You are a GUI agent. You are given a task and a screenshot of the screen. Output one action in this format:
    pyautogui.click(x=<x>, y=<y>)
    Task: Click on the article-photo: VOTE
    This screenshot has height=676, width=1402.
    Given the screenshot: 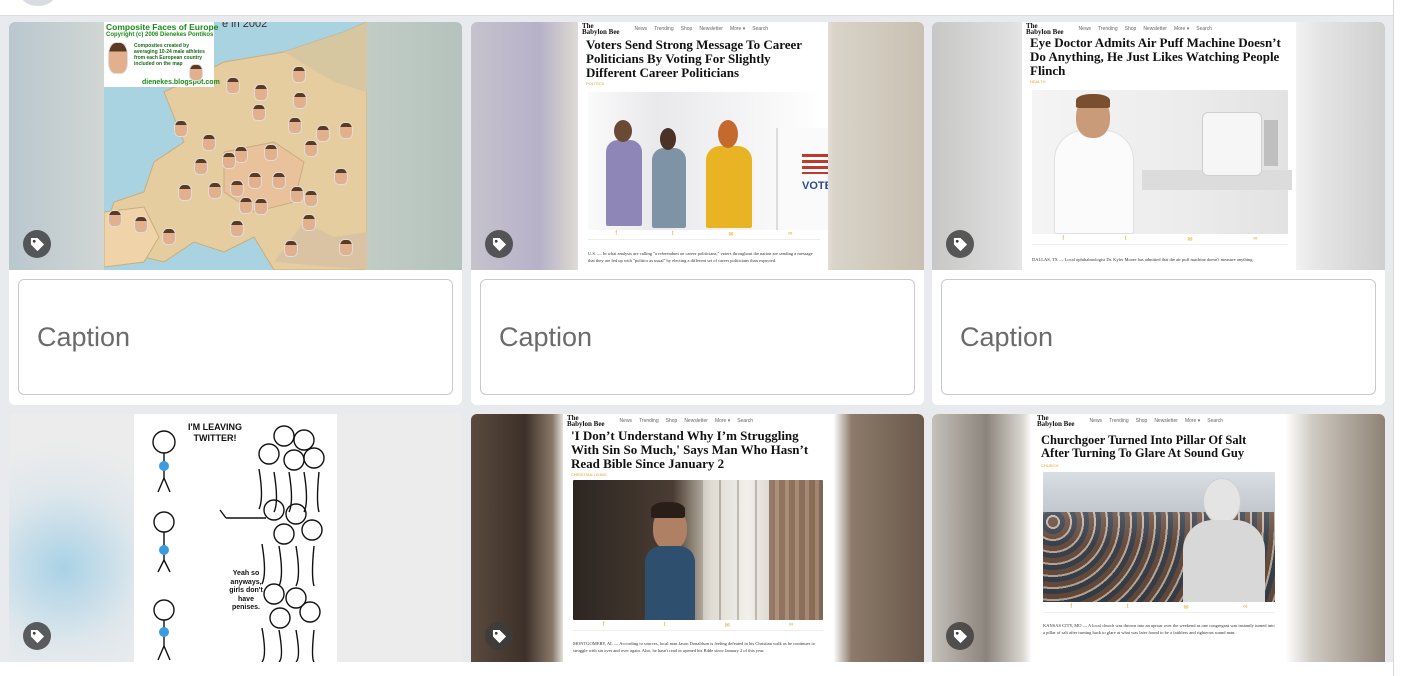 What is the action you would take?
    pyautogui.click(x=708, y=161)
    